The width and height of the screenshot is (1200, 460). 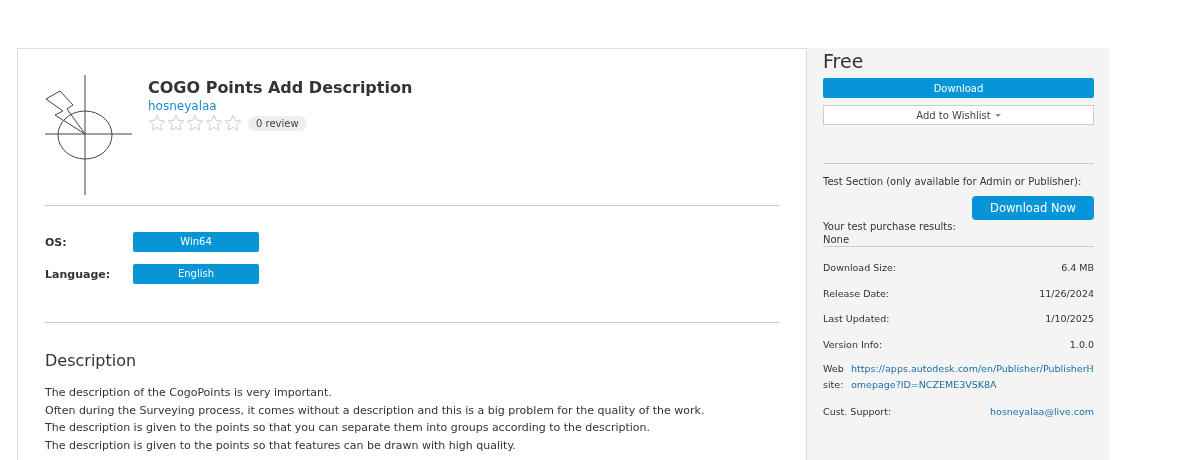 I want to click on description-text: Often during the Surveying process, it comes without a description and this is a big problem for the quality of the work., so click(x=375, y=410).